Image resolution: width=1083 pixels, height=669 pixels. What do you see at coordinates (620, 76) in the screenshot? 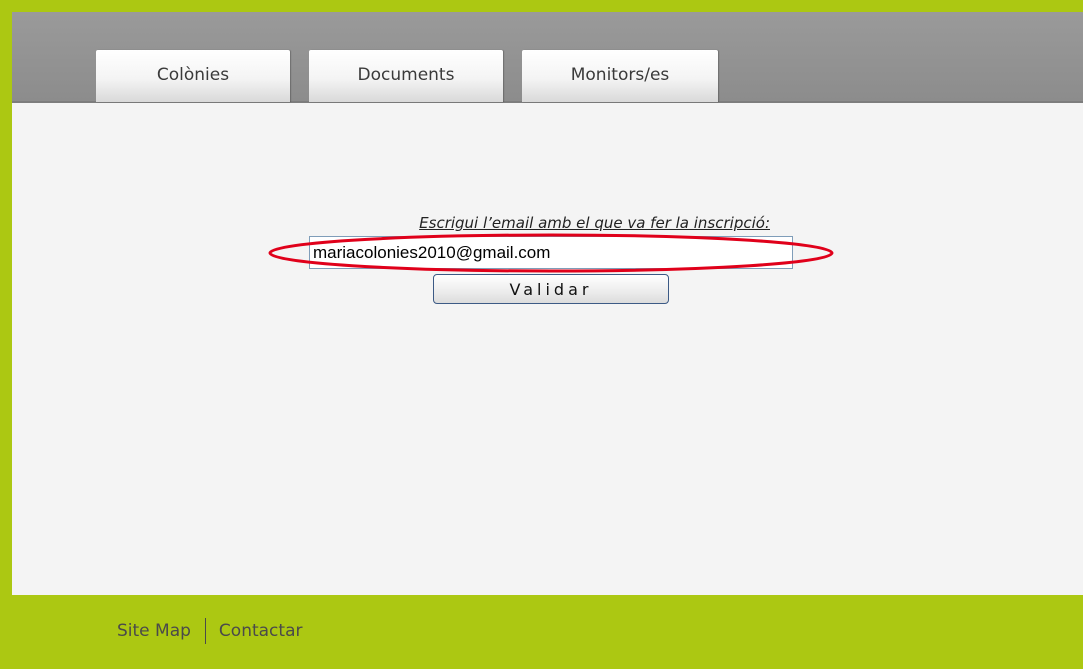
I see `tab-monitors: Monitors/es` at bounding box center [620, 76].